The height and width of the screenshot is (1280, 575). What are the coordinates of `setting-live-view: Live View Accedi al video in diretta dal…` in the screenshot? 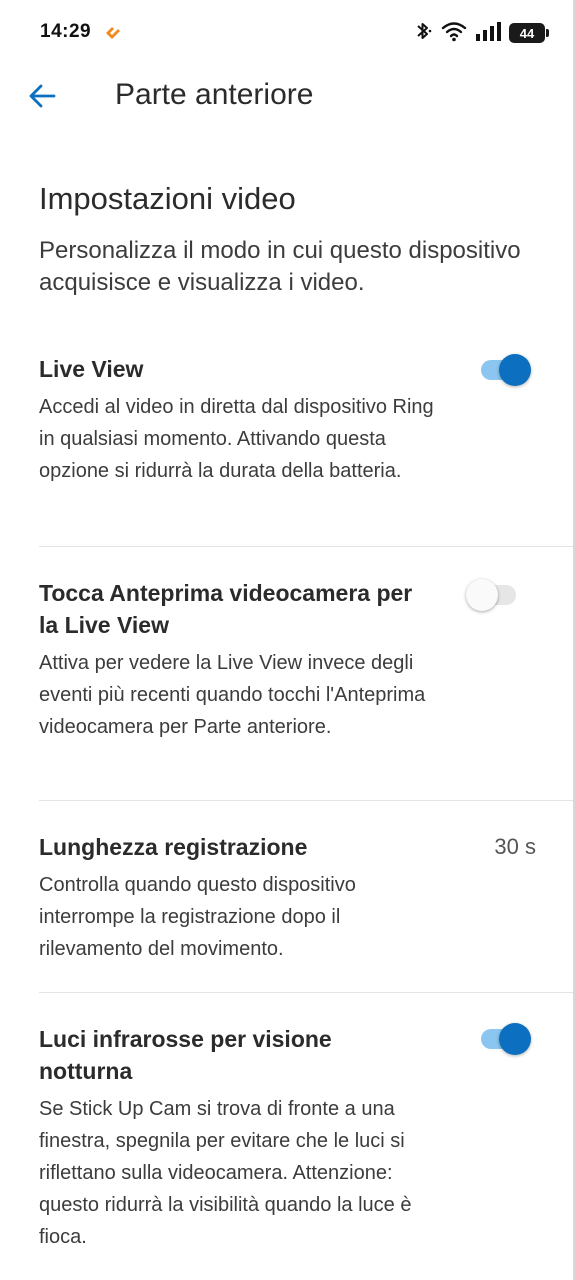 It's located at (287, 420).